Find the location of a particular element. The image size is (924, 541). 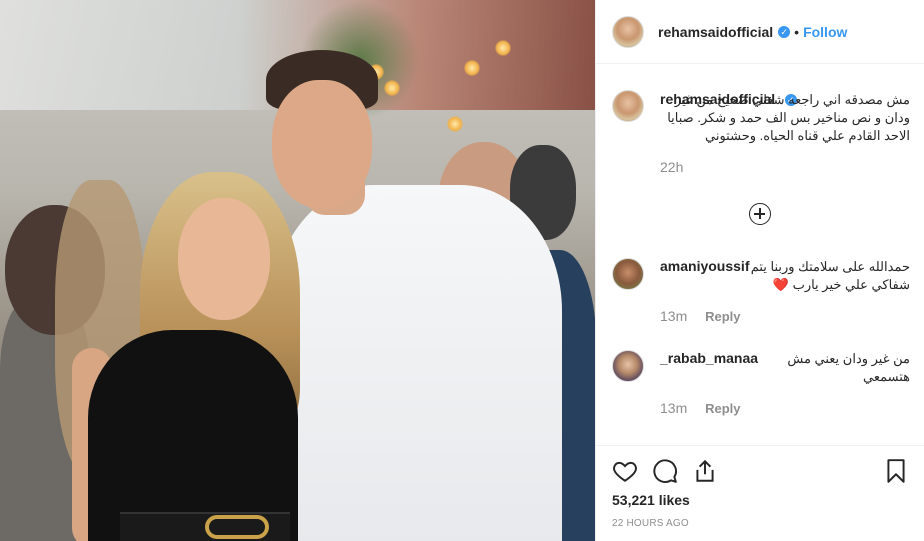

post-timestamp: 22 HOURS AGO is located at coordinates (650, 523).